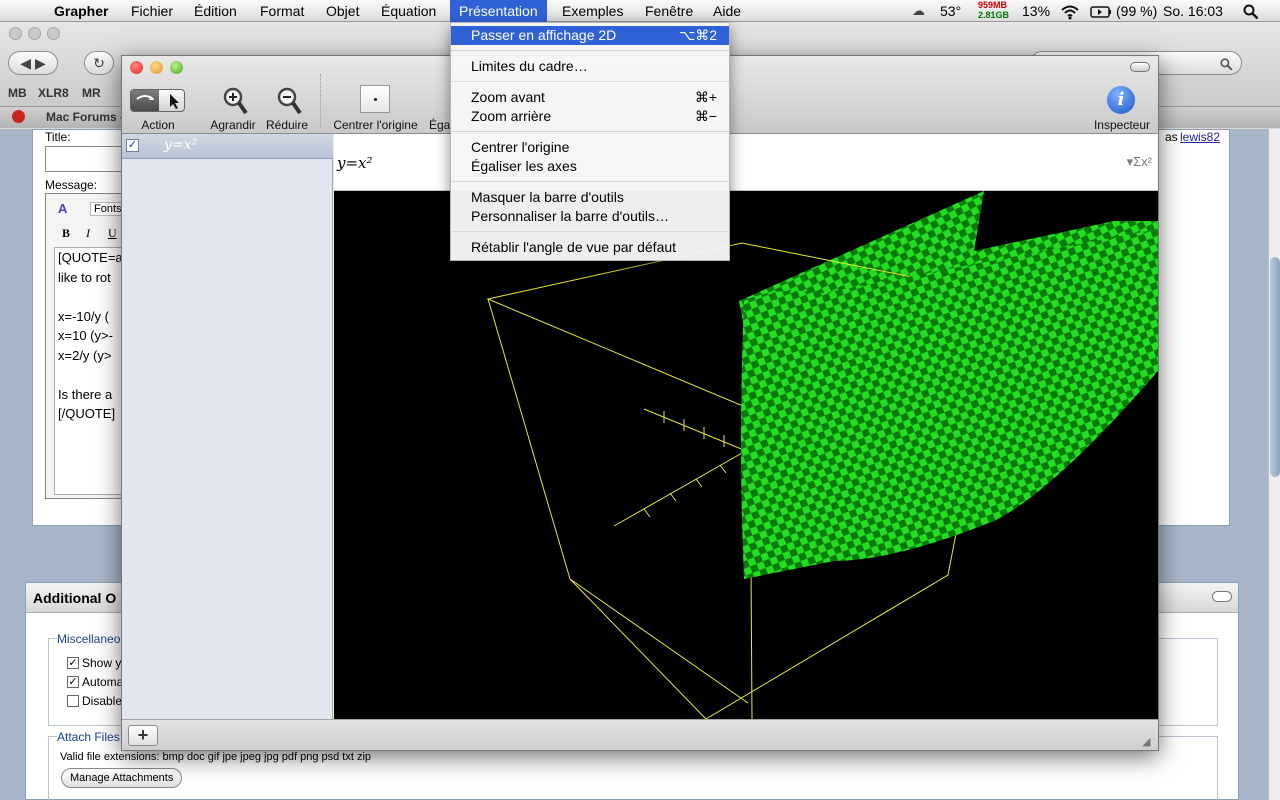 This screenshot has width=1280, height=800. What do you see at coordinates (235, 103) in the screenshot?
I see `zoom-in-icon` at bounding box center [235, 103].